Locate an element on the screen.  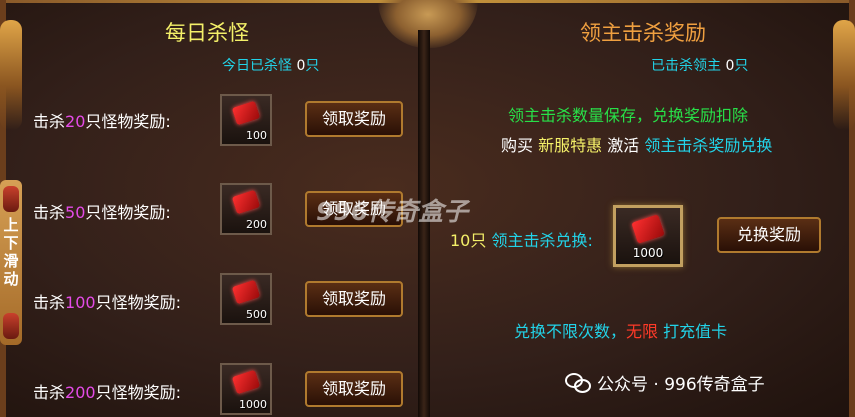
note-exchange: 领主击杀奖励兑换 is located at coordinates (708, 145).